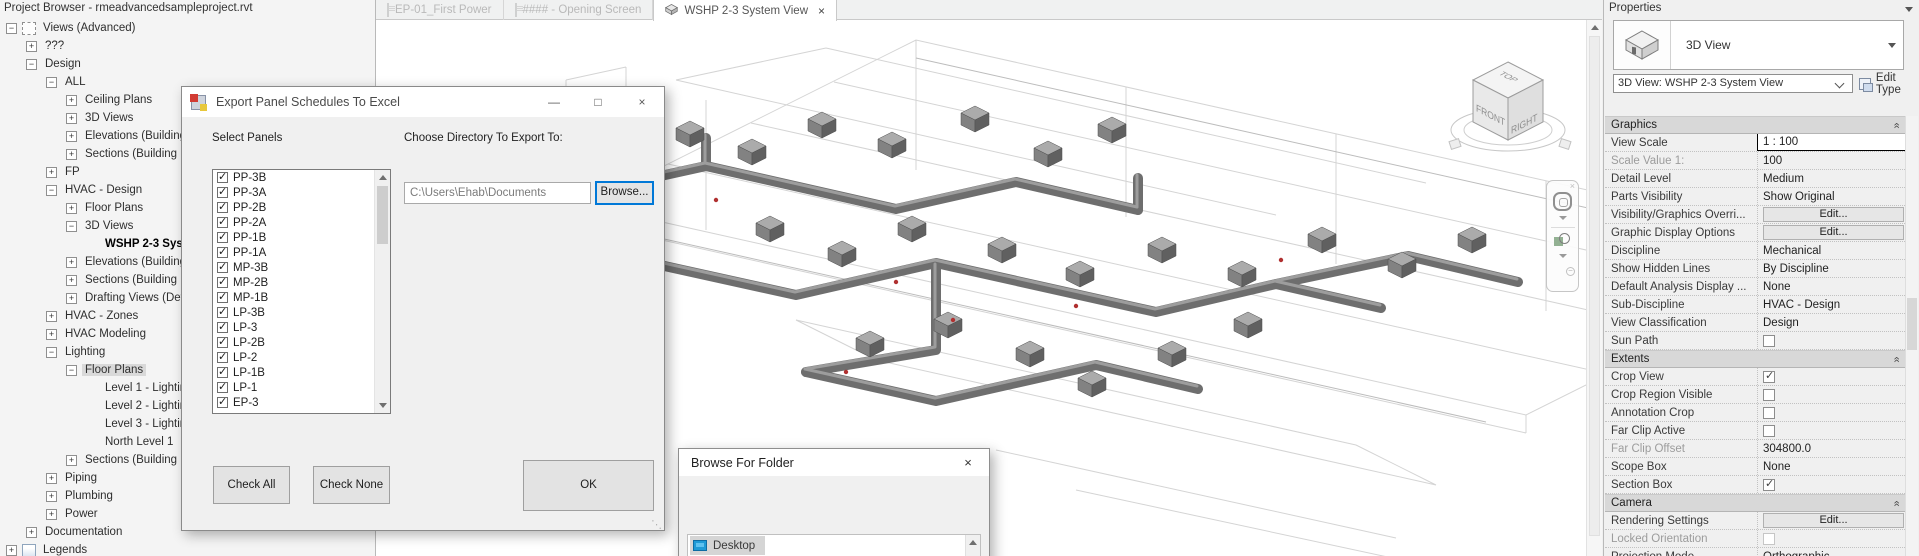 Image resolution: width=1919 pixels, height=556 pixels. I want to click on folder-item-desktop: Desktop, so click(728, 545).